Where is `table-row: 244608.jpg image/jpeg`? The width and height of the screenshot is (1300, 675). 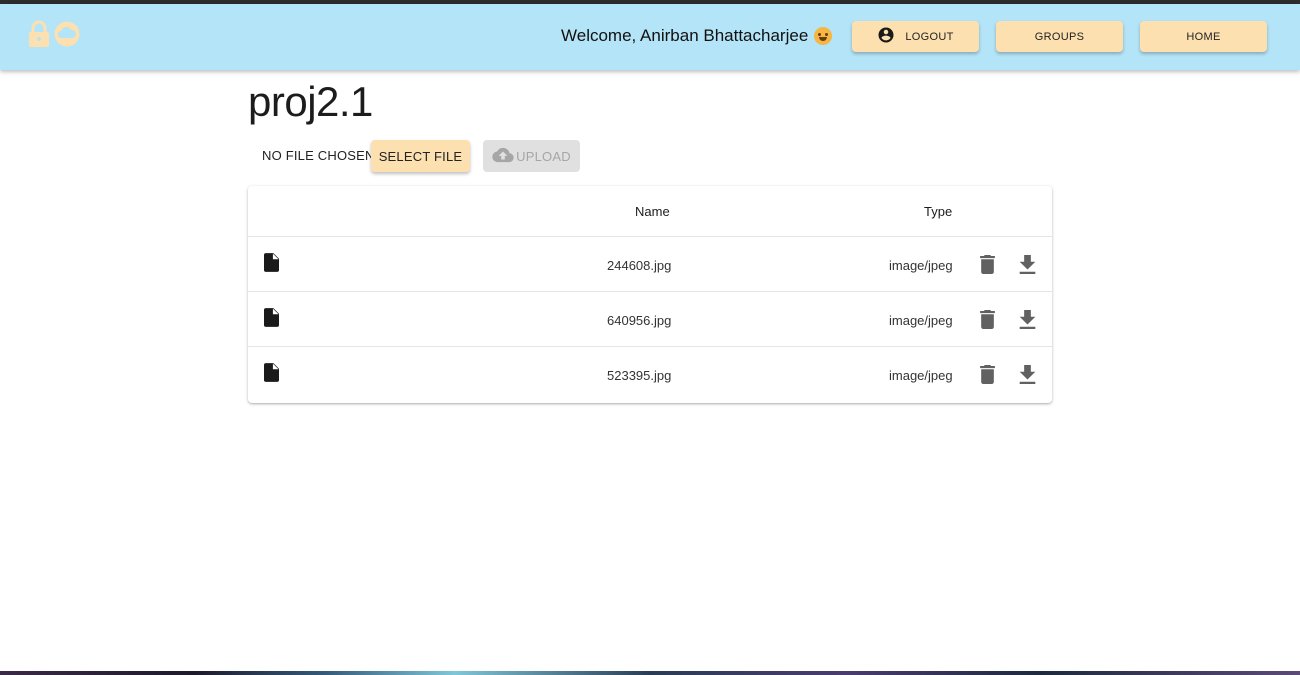 table-row: 244608.jpg image/jpeg is located at coordinates (650, 264).